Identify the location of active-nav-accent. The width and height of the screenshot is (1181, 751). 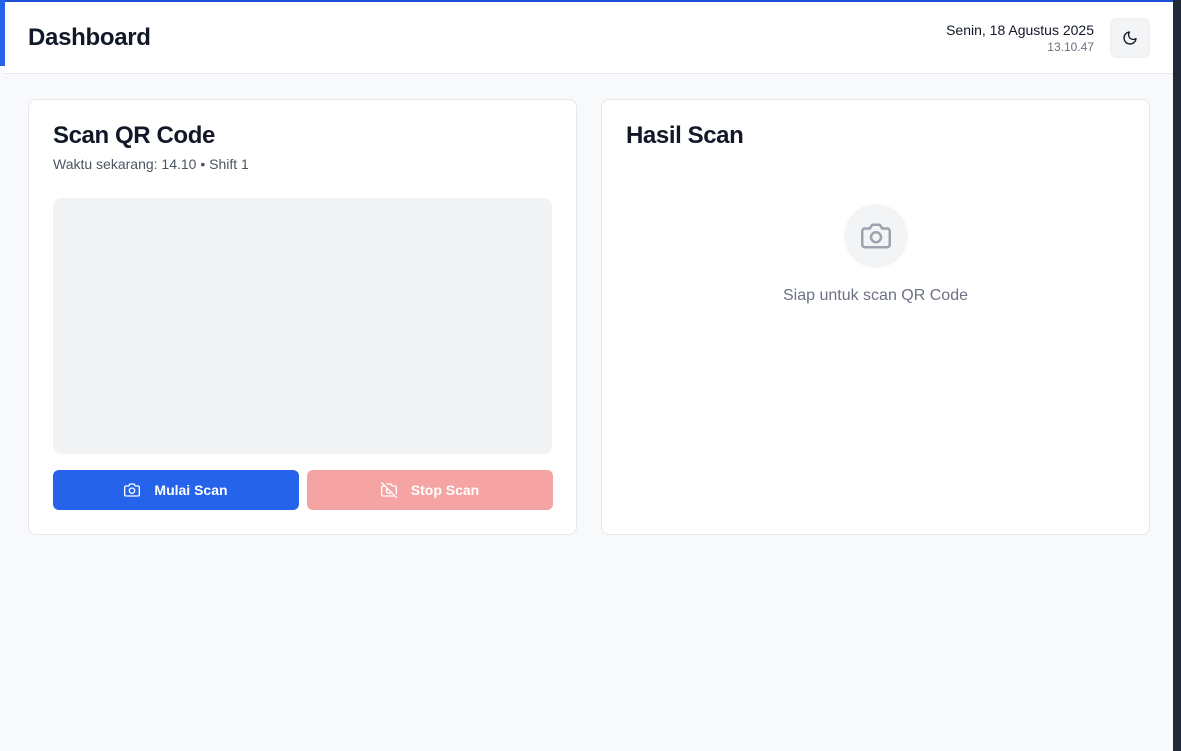
(2, 33).